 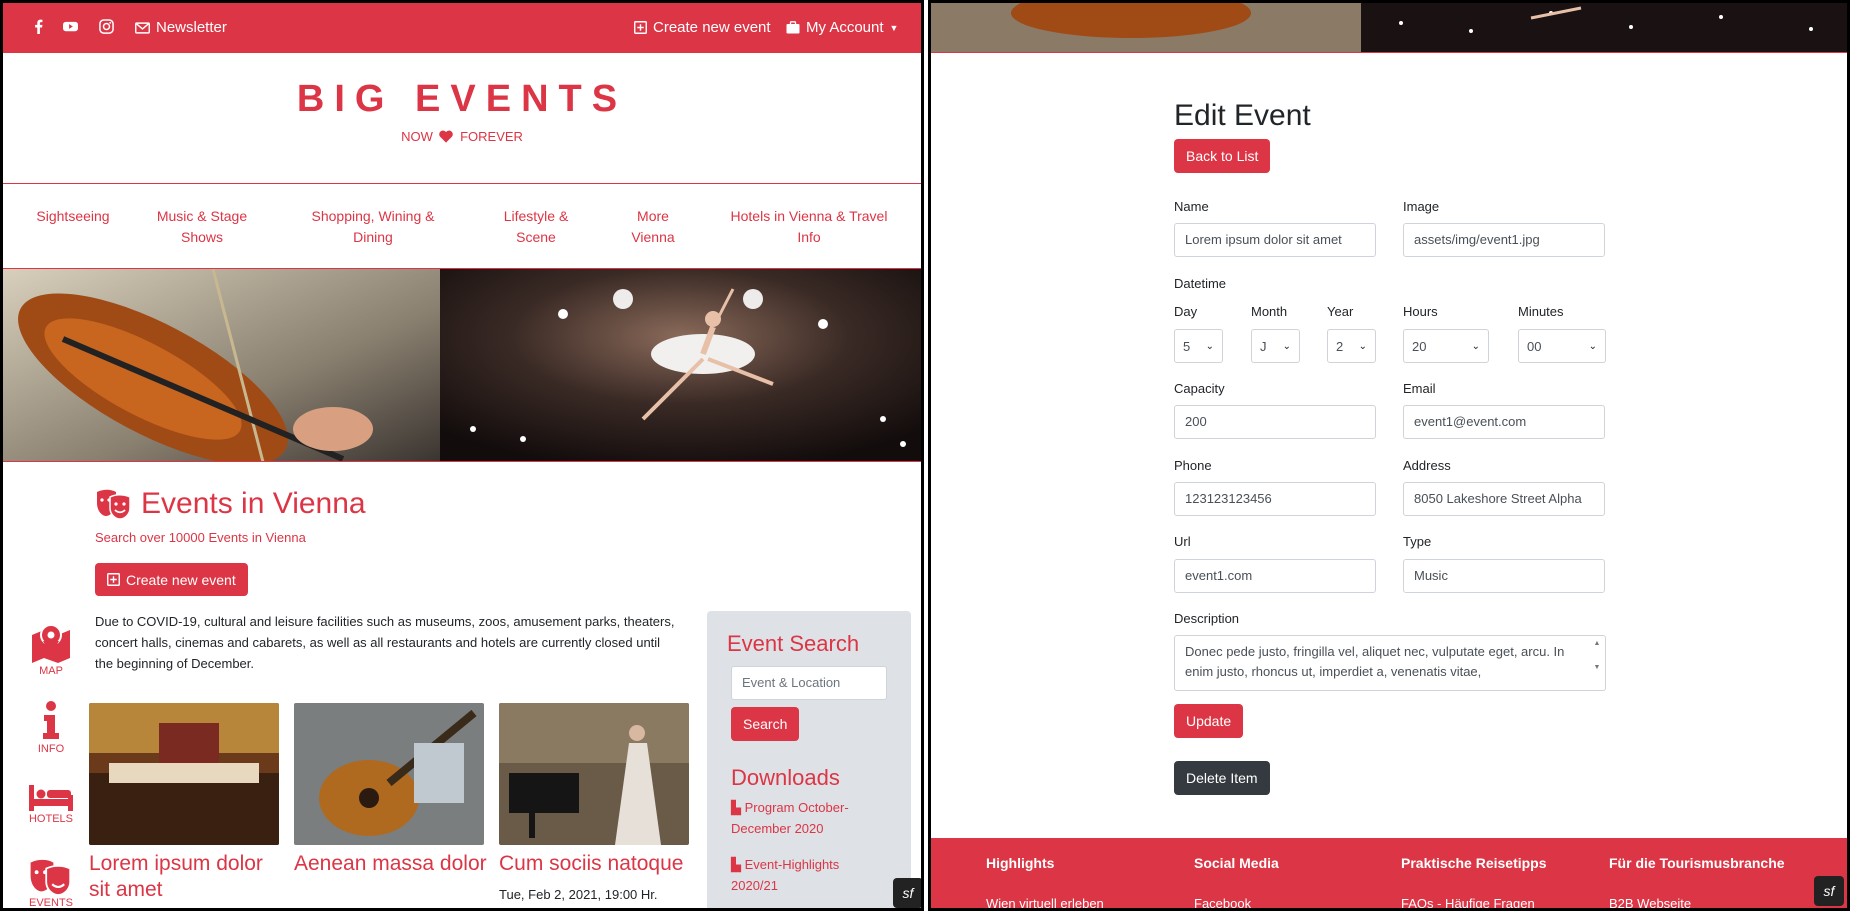 What do you see at coordinates (1275, 346) in the screenshot?
I see `month-select: J ⌄` at bounding box center [1275, 346].